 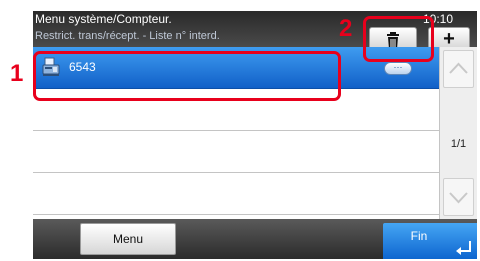 What do you see at coordinates (346, 28) in the screenshot?
I see `callout-number-2: 2` at bounding box center [346, 28].